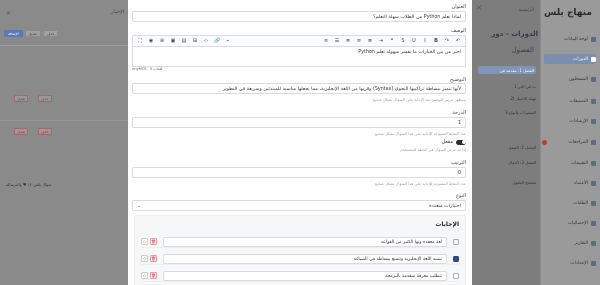 Image resolution: width=600 pixels, height=285 pixels. I want to click on align-left-icon: ≣, so click(348, 41).